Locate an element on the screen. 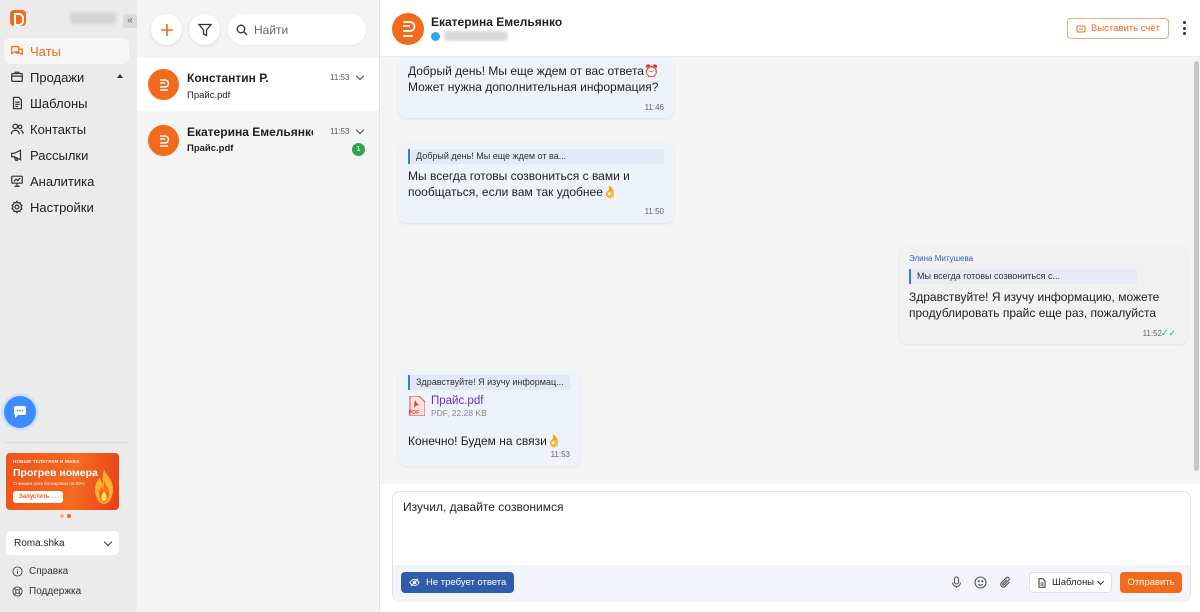  send-button: Отправить is located at coordinates (1151, 582).